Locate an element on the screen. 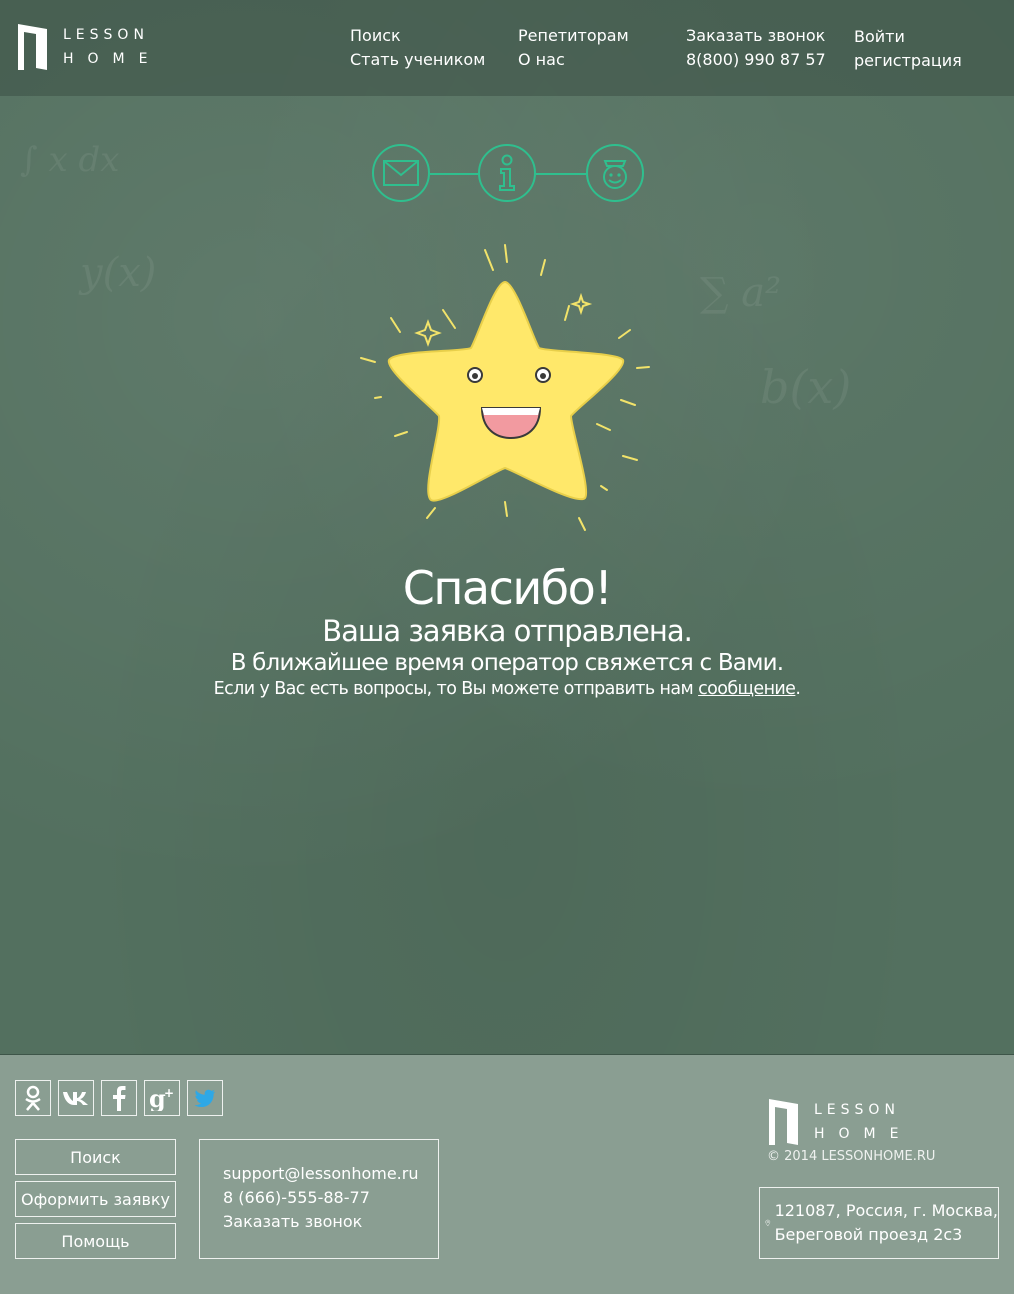 The image size is (1014, 1294). graduate-smile-icon is located at coordinates (615, 174).